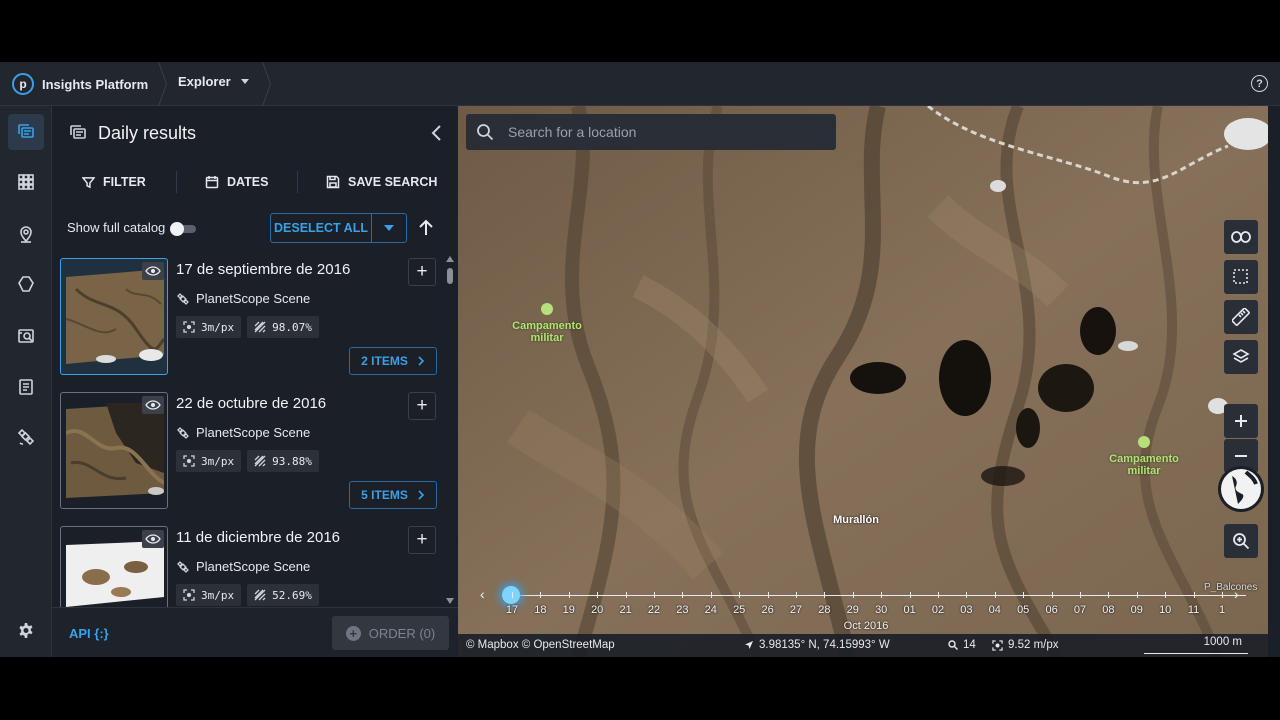 This screenshot has width=1280, height=720. What do you see at coordinates (1241, 277) in the screenshot?
I see `select-area-button` at bounding box center [1241, 277].